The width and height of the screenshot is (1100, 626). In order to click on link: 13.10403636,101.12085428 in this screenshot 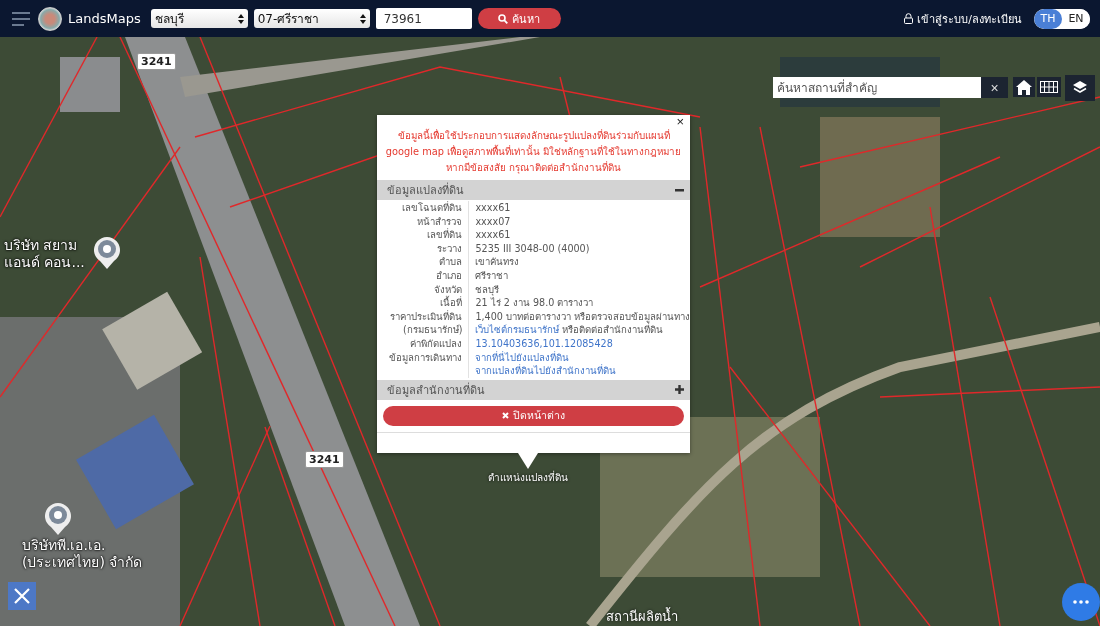, I will do `click(544, 343)`.